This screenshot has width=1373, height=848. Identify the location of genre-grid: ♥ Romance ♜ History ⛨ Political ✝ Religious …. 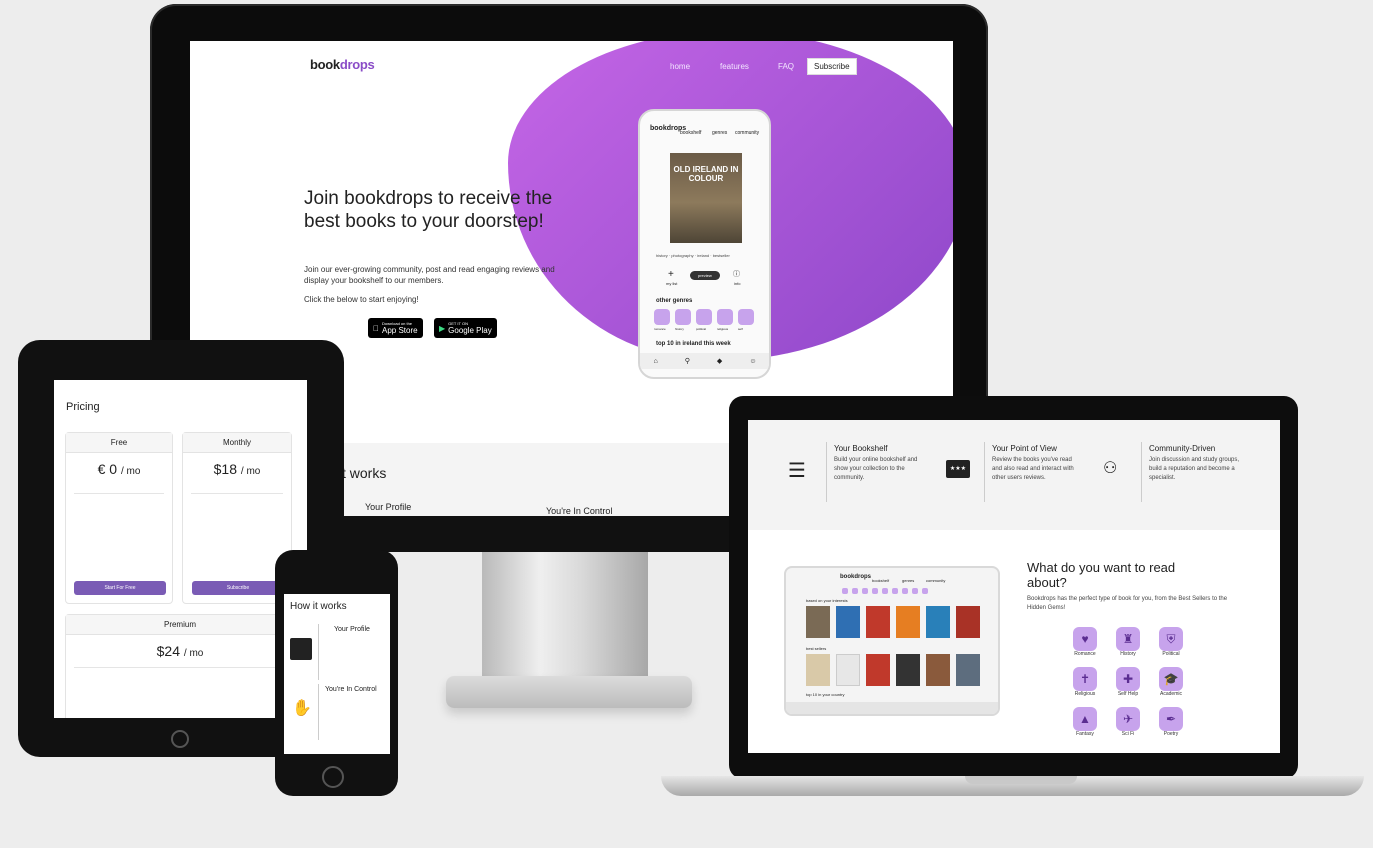
(1137, 682).